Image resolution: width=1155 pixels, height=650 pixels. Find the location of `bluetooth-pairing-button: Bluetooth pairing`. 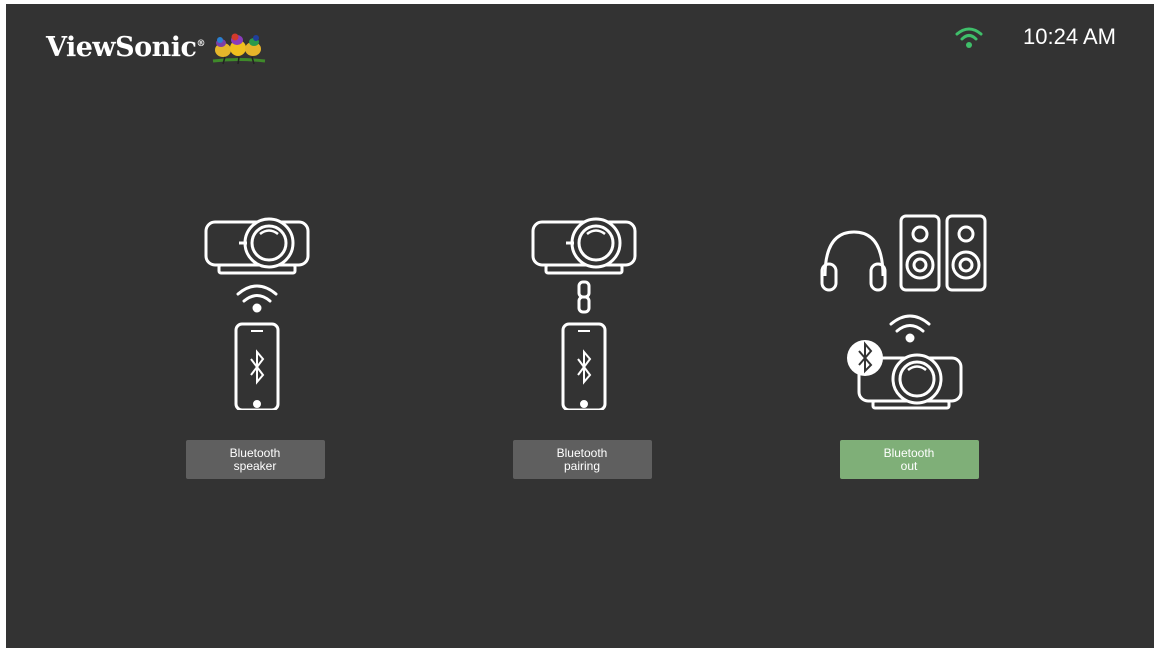

bluetooth-pairing-button: Bluetooth pairing is located at coordinates (582, 459).